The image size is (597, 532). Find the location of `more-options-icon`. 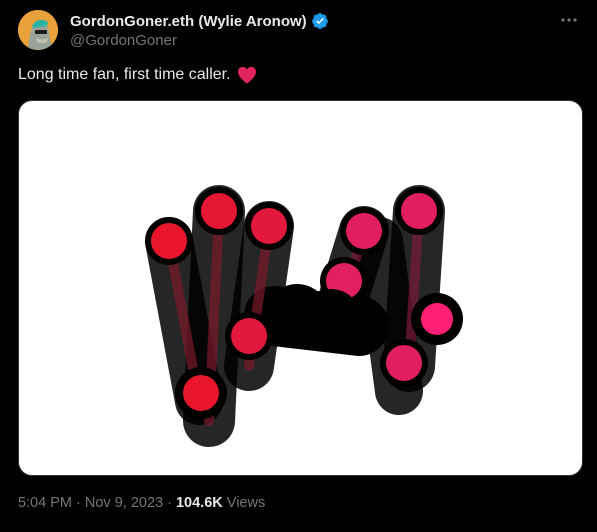

more-options-icon is located at coordinates (569, 20).